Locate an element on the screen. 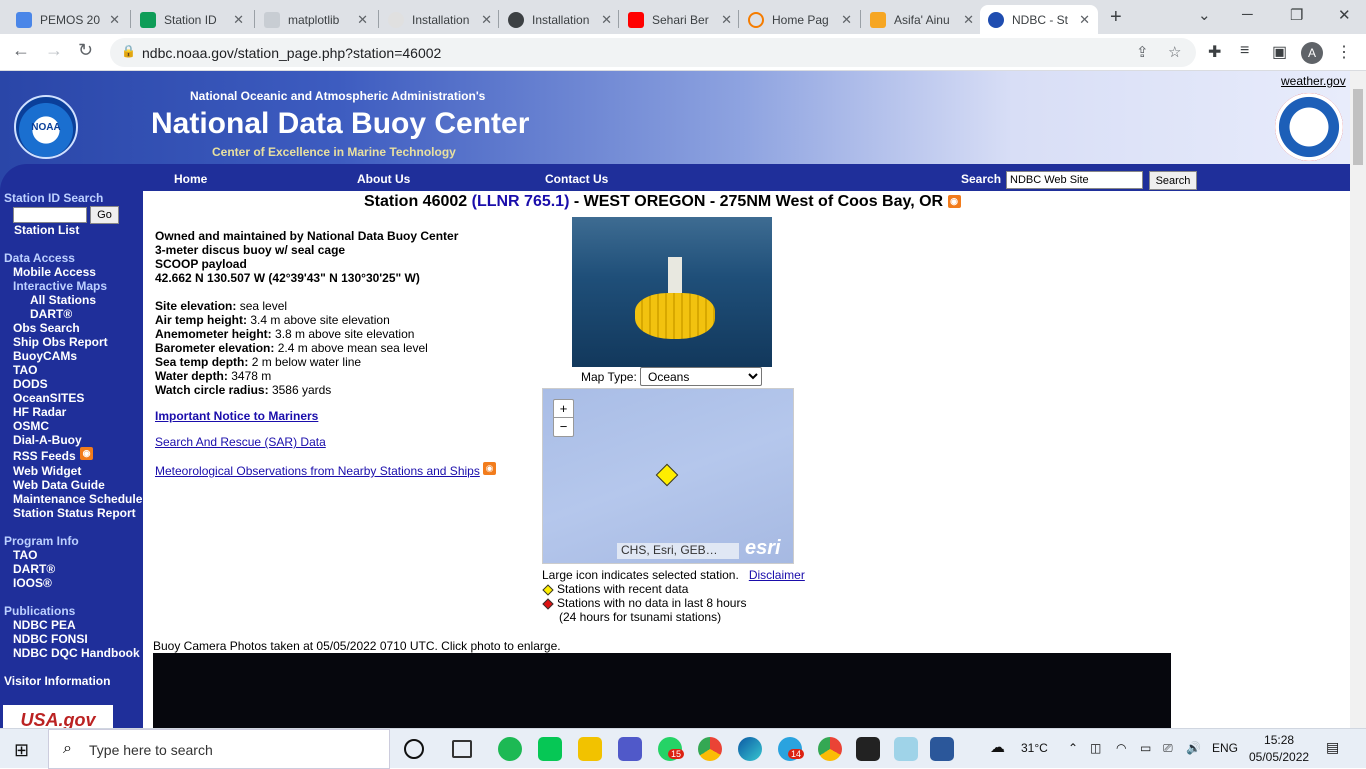 The height and width of the screenshot is (769, 1366). menu-icon: ⋮ is located at coordinates (1344, 52).